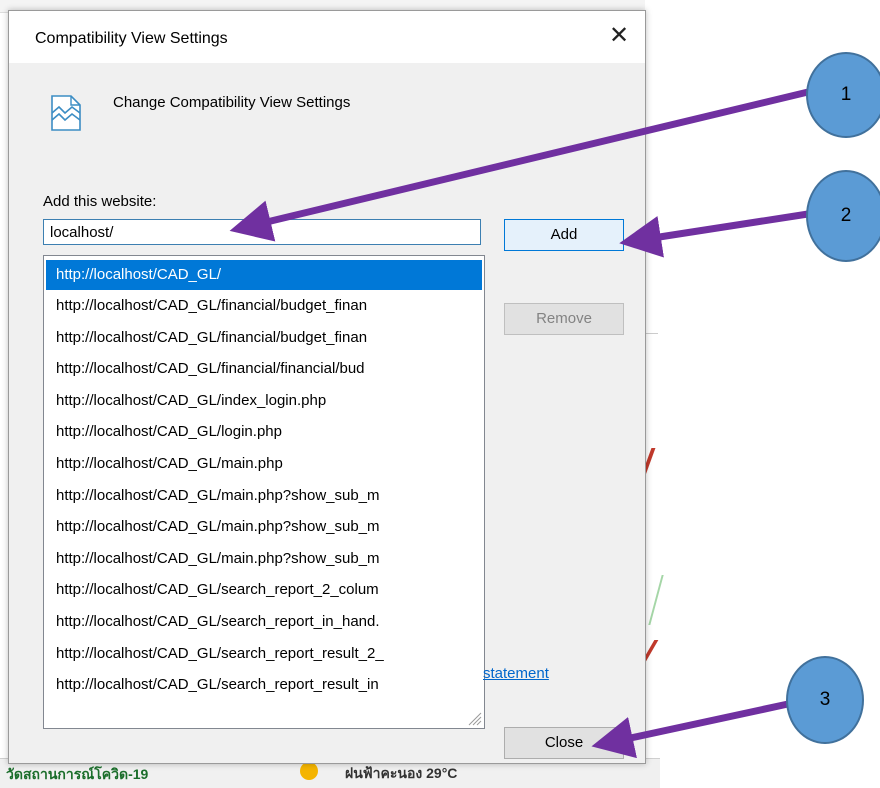  Describe the element at coordinates (66, 113) in the screenshot. I see `compatibility-broken-page-icon` at that location.